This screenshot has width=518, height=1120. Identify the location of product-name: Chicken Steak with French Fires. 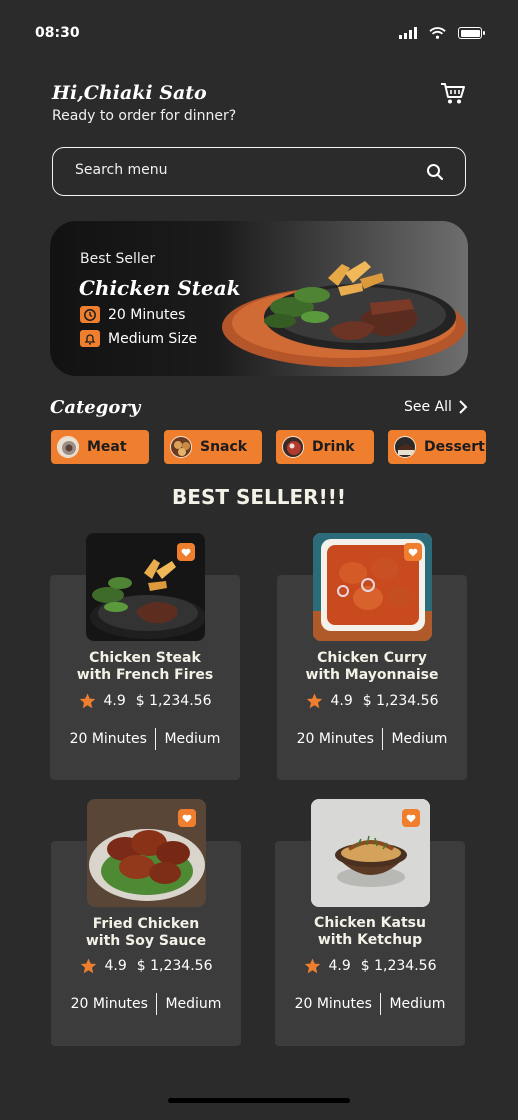
(145, 667).